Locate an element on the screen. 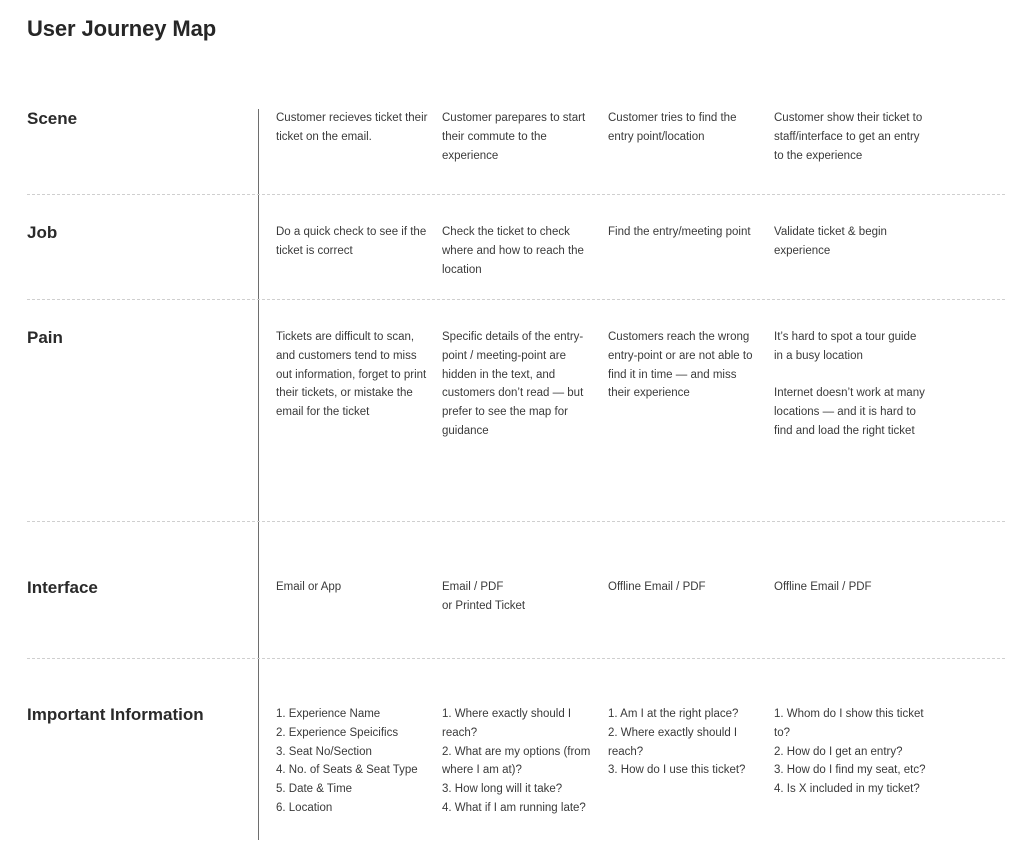 The height and width of the screenshot is (844, 1024). job-cell-4: Validate ticket & begin experience is located at coordinates (850, 242).